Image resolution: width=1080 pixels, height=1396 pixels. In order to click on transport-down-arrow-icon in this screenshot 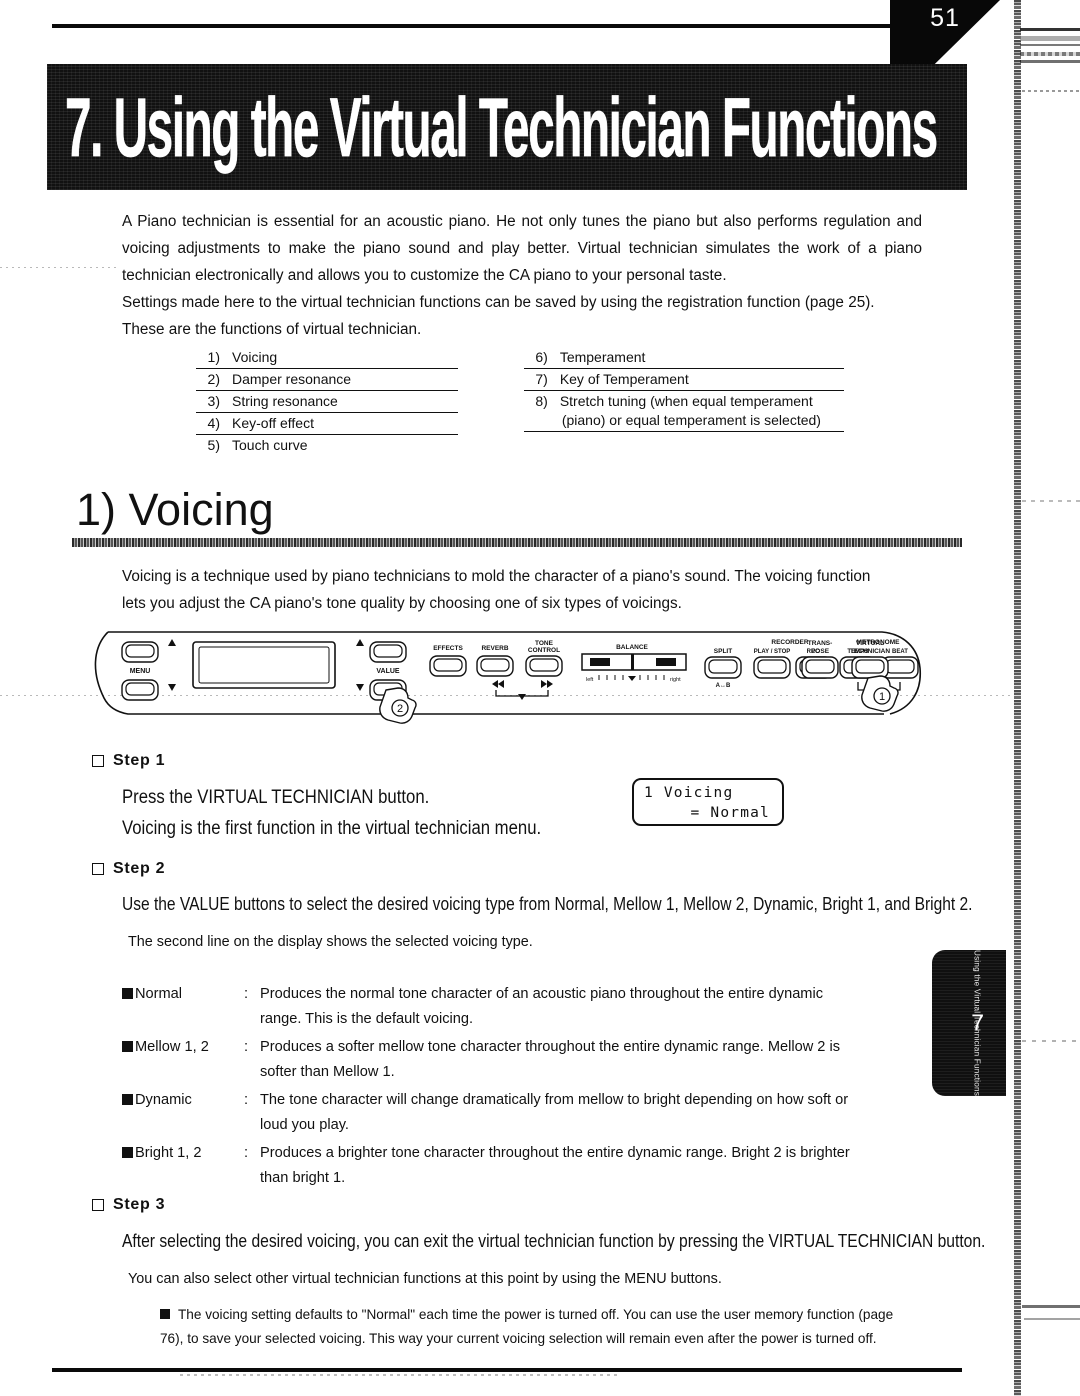, I will do `click(522, 697)`.